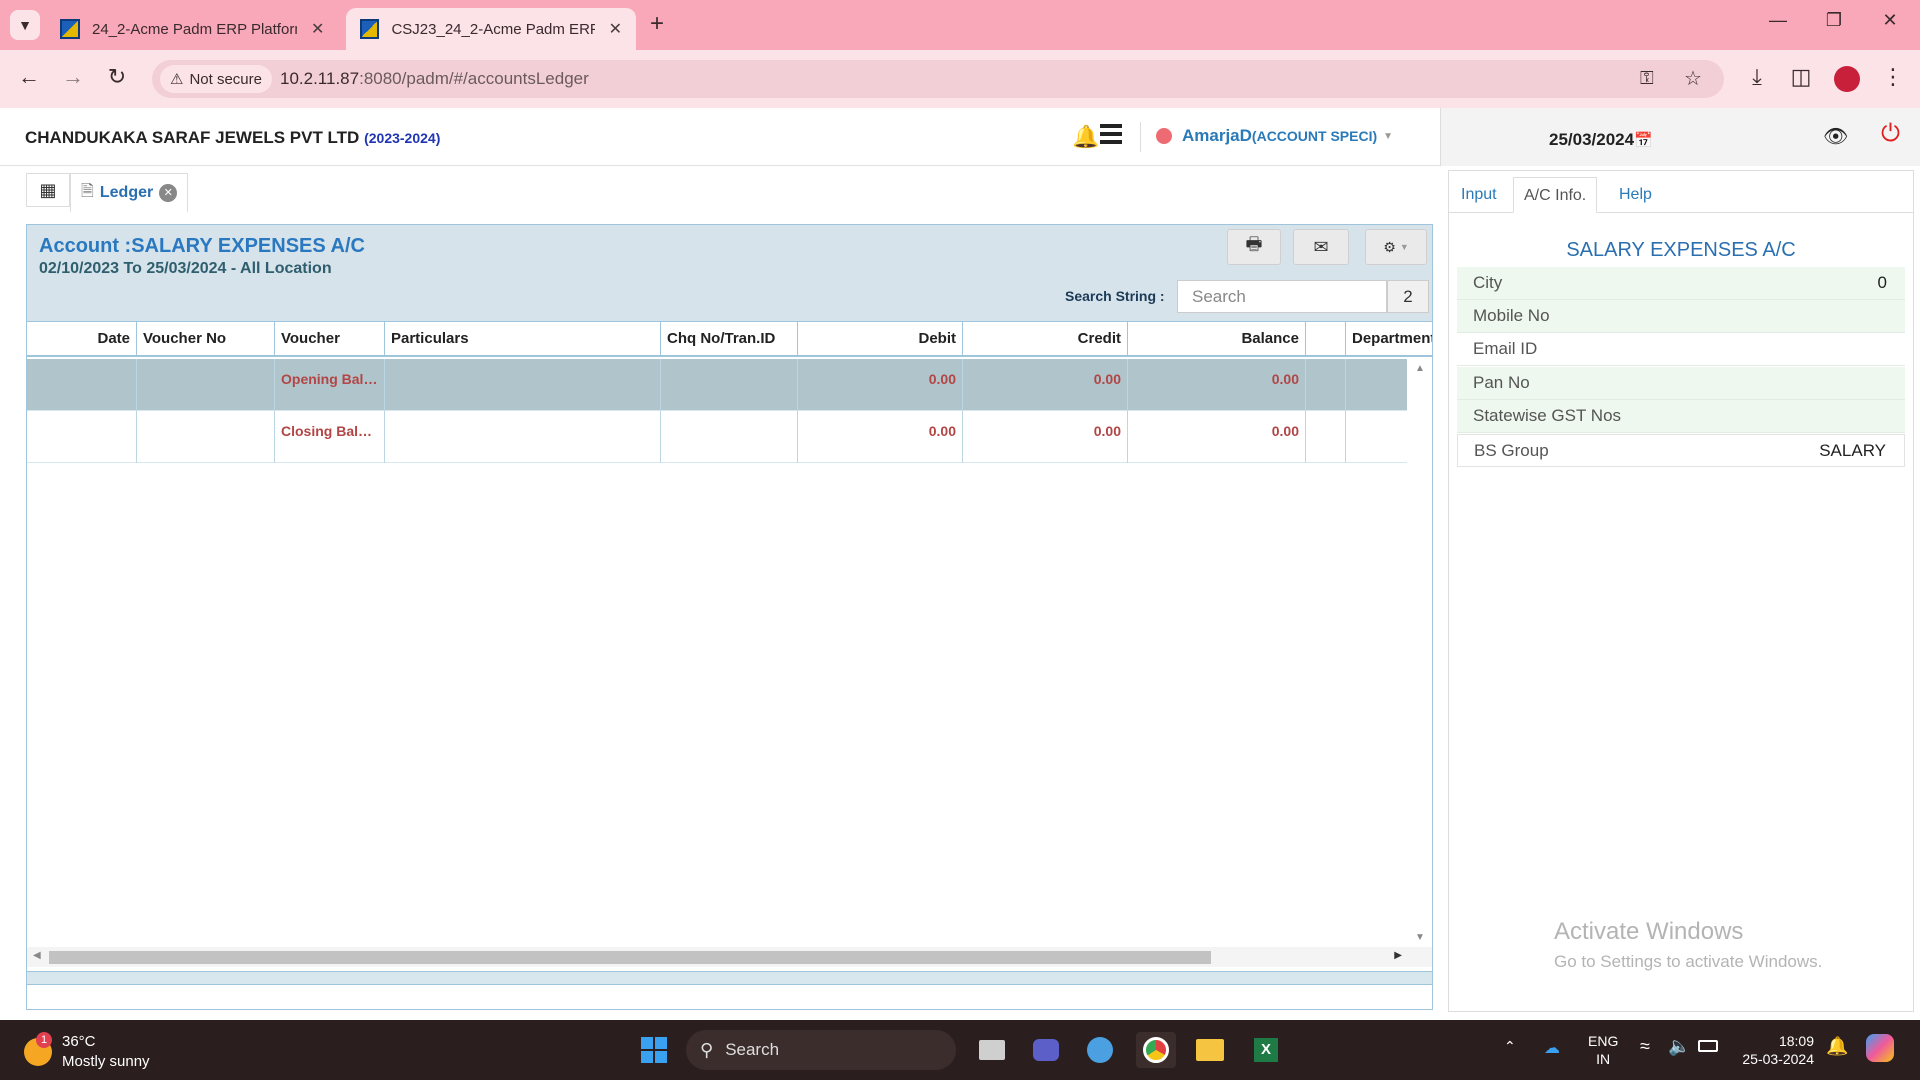 This screenshot has height=1080, width=1920. I want to click on browser-tab-2: CSJ23_24_2-Acme Padm ERP Platform ✕, so click(491, 29).